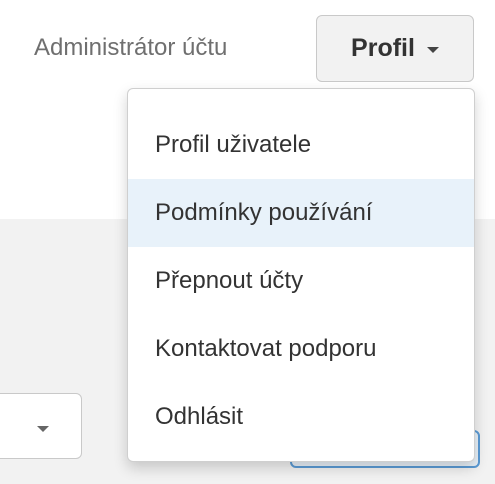 This screenshot has width=495, height=484. Describe the element at coordinates (301, 349) in the screenshot. I see `menu-item-contact-support: Kontaktovat podporu` at that location.